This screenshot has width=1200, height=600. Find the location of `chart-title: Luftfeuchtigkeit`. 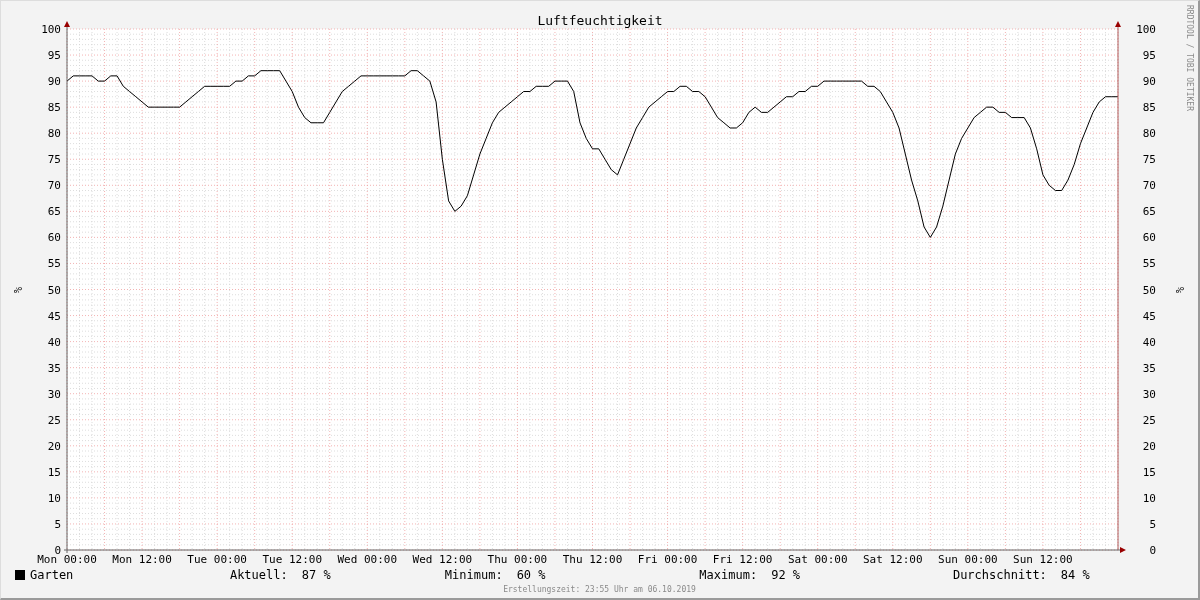

chart-title: Luftfeuchtigkeit is located at coordinates (600, 20).